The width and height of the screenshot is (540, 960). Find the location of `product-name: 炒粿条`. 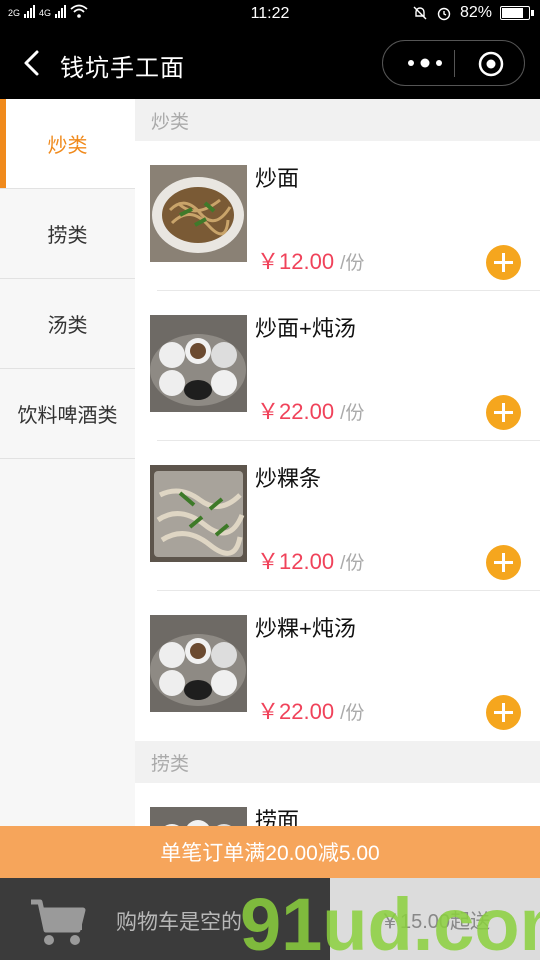

product-name: 炒粿条 is located at coordinates (288, 478).